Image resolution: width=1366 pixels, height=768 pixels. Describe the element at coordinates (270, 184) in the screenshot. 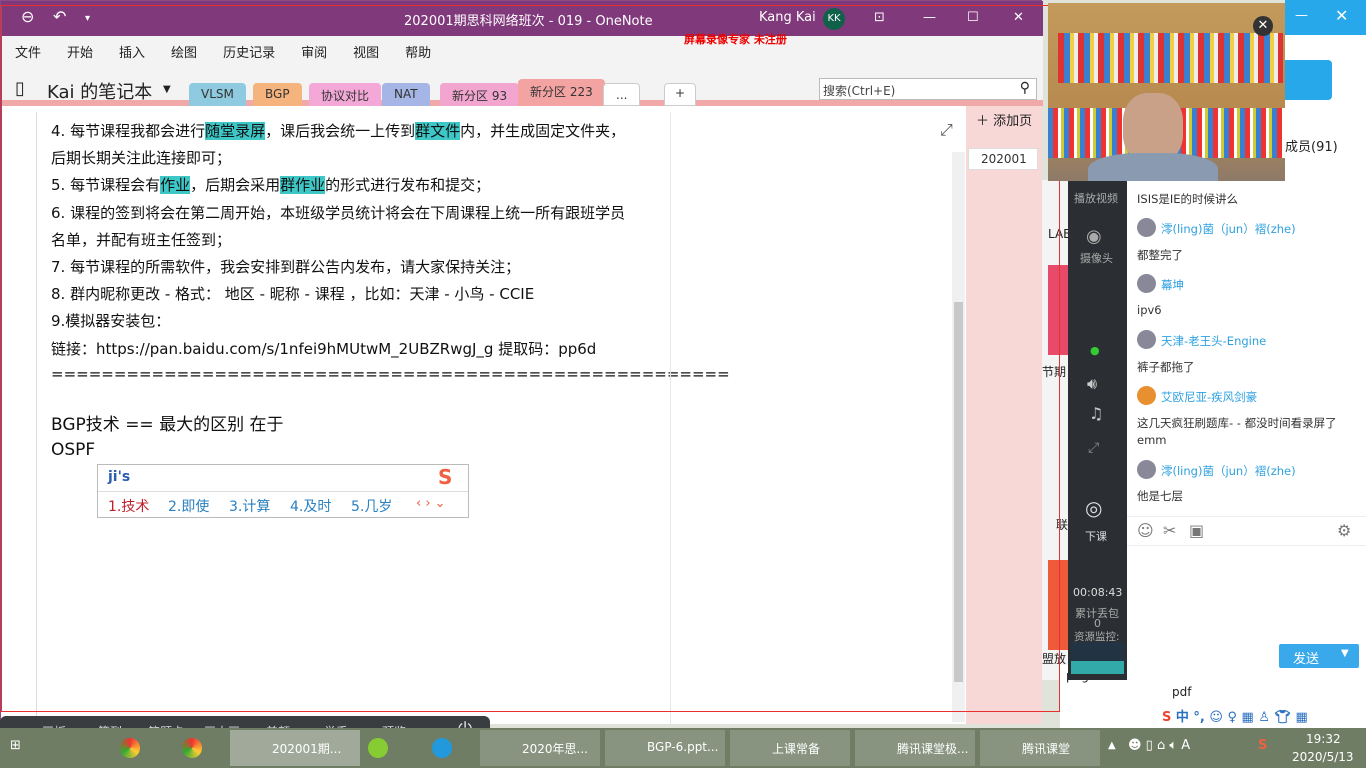

I see `note-line: 5. 每节课程会有作业，后期会采用群作业的形式进行发布和提交；` at that location.